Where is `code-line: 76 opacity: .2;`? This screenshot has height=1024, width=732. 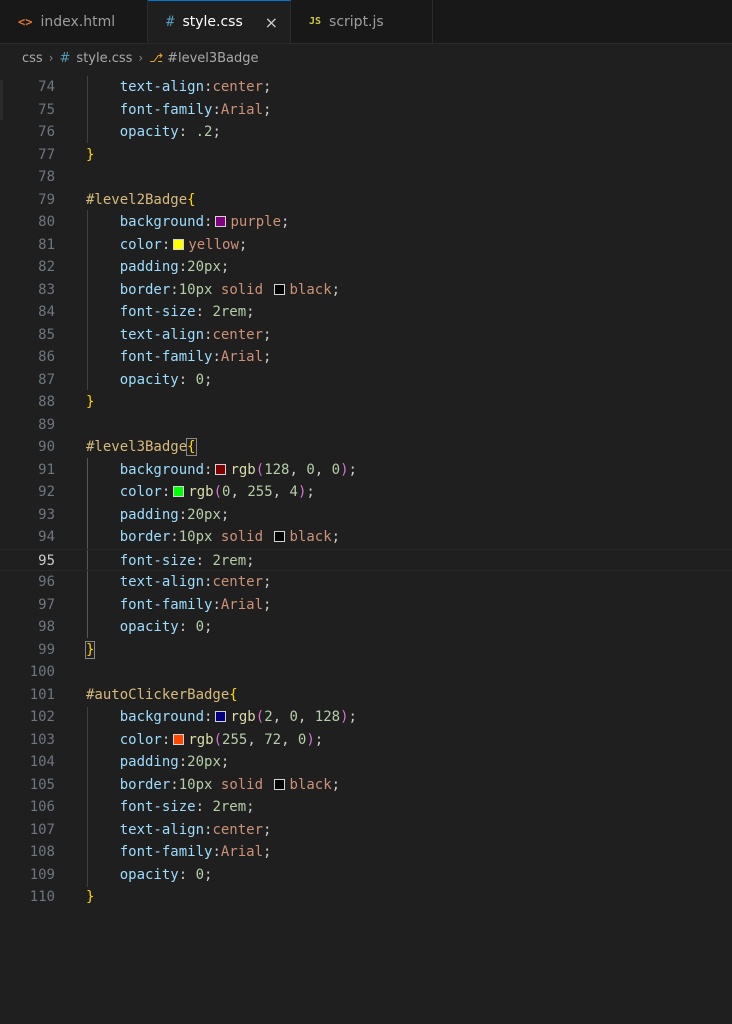 code-line: 76 opacity: .2; is located at coordinates (366, 132).